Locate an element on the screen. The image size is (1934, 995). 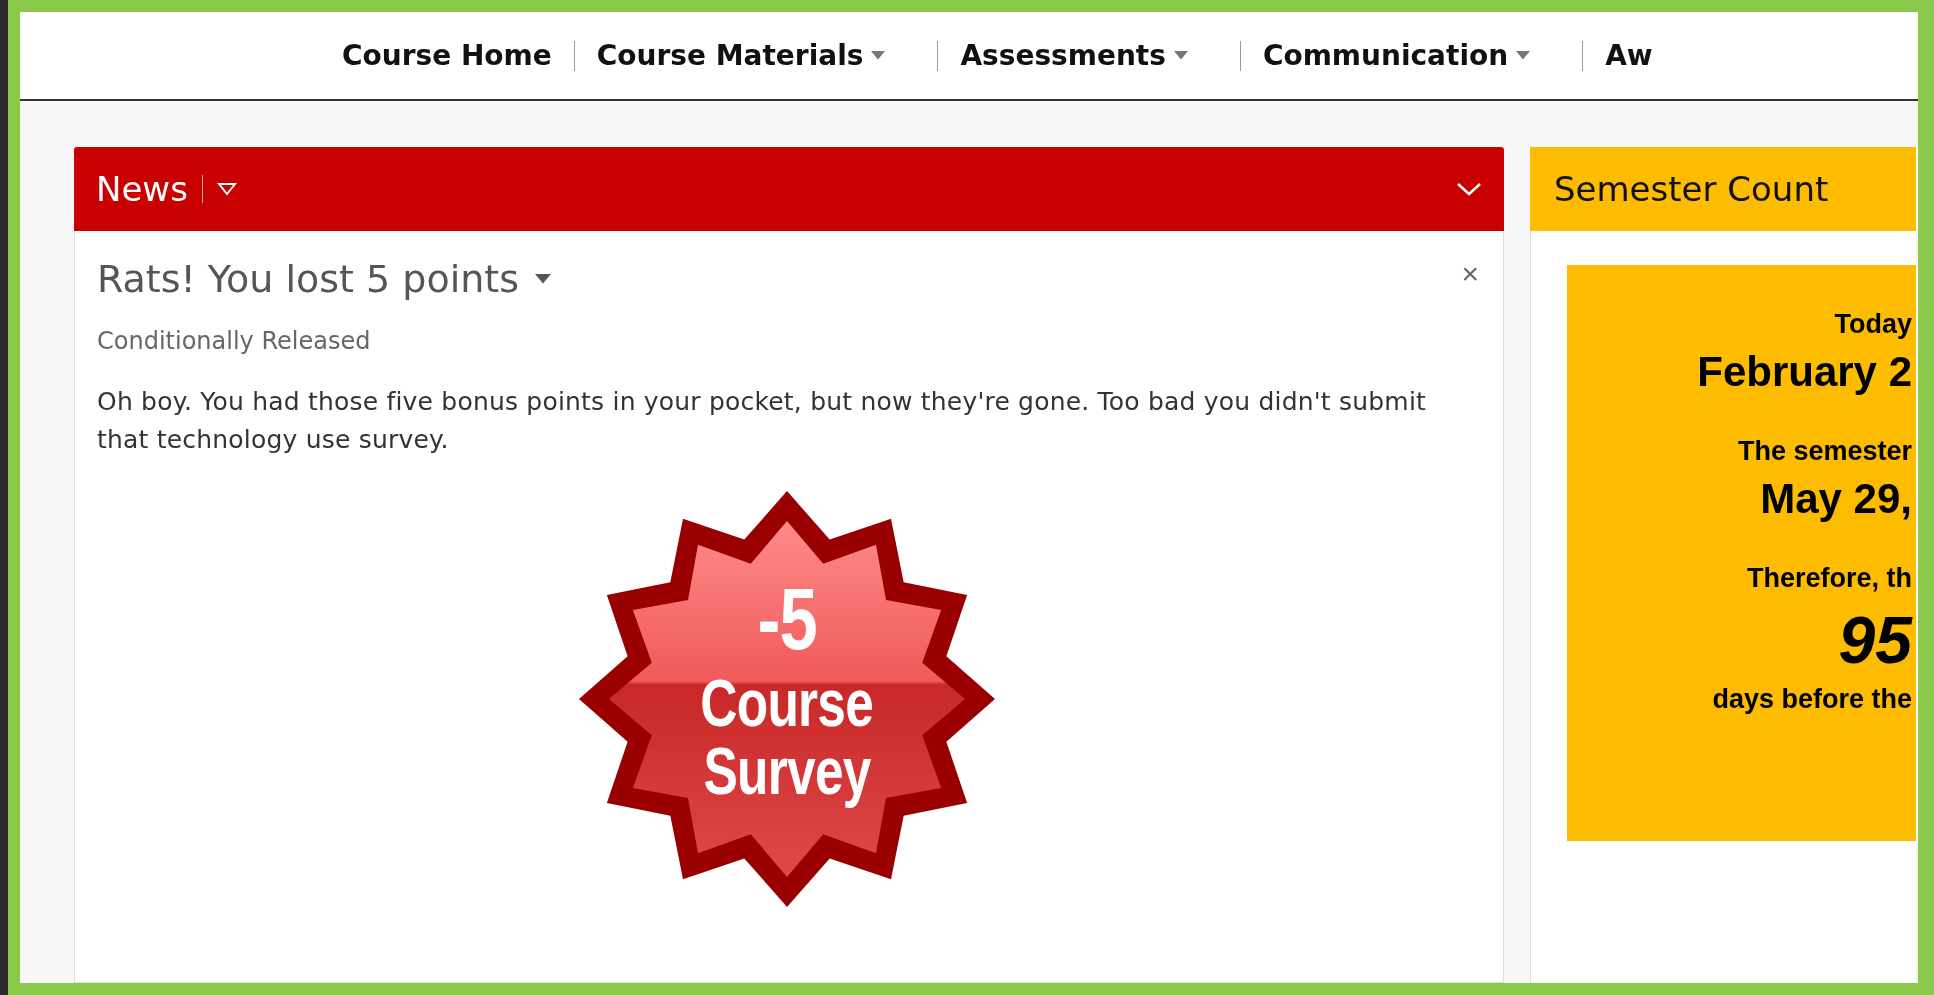
days-count: 95 is located at coordinates (1875, 640).